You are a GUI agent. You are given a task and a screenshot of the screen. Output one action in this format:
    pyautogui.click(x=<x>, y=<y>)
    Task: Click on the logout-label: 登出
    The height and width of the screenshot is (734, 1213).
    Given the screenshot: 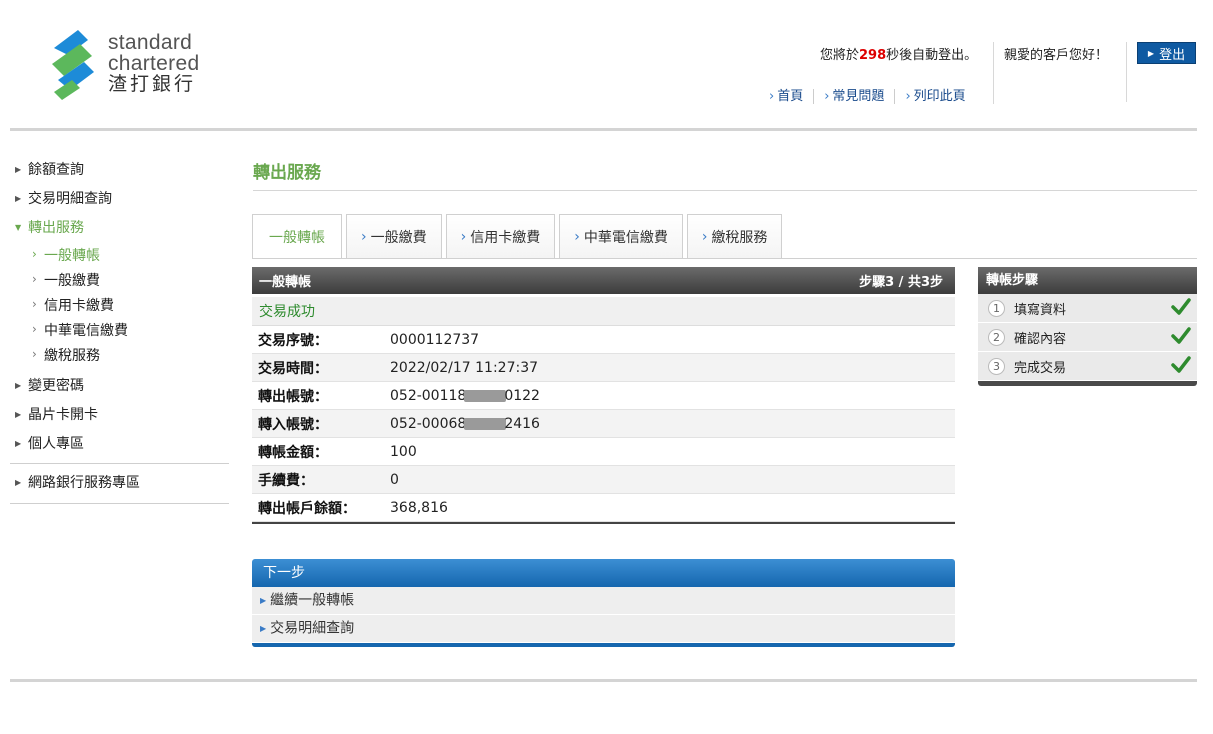 What is the action you would take?
    pyautogui.click(x=1172, y=55)
    